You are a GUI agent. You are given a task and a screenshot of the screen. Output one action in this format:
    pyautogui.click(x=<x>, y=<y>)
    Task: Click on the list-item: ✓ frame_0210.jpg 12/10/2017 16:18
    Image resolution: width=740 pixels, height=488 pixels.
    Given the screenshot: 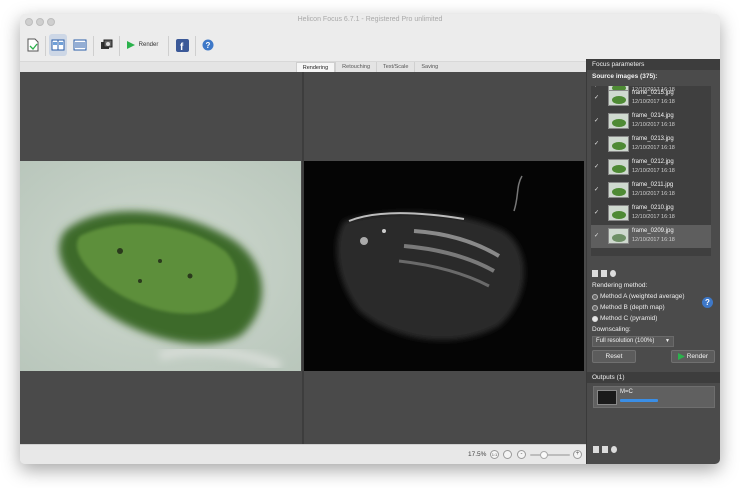 What is the action you would take?
    pyautogui.click(x=651, y=213)
    